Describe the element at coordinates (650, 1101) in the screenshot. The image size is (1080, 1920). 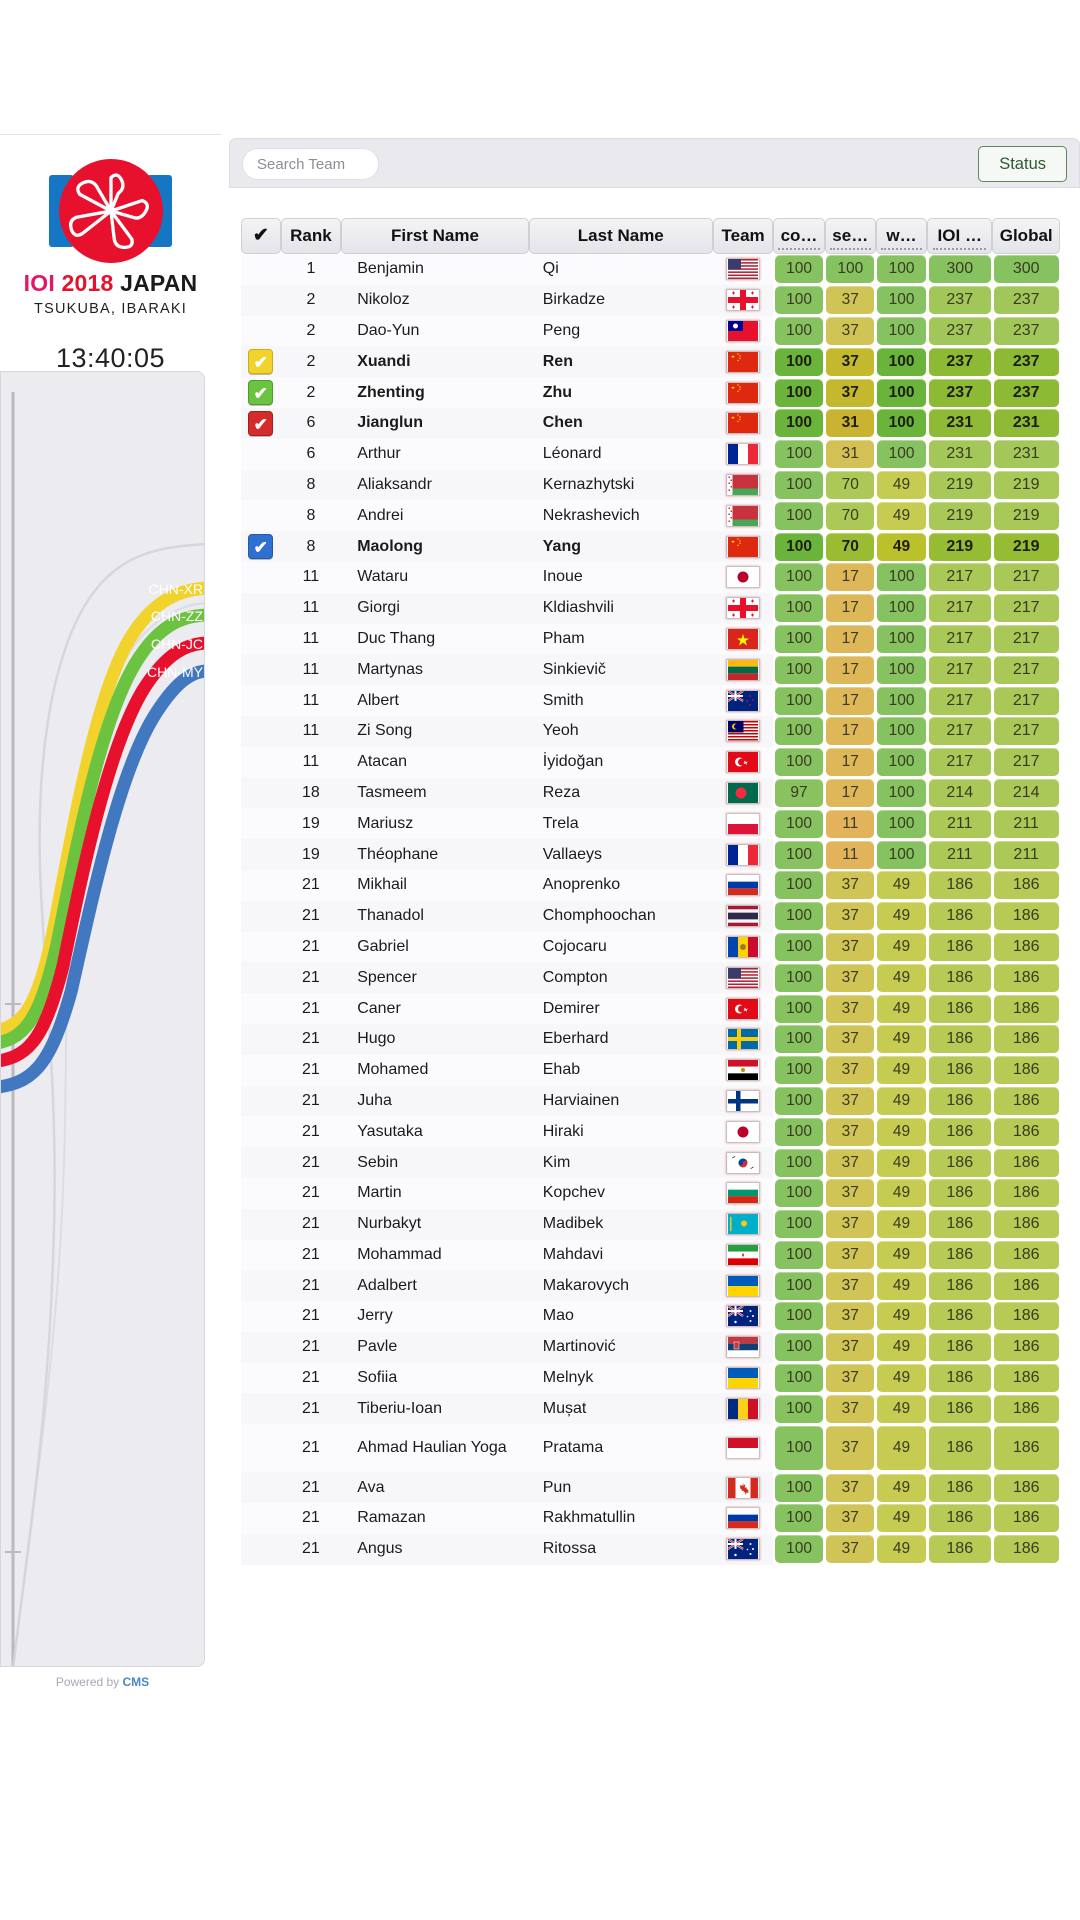
I see `table-row: 21 Juha Harviainen 100 37 49 186 186` at that location.